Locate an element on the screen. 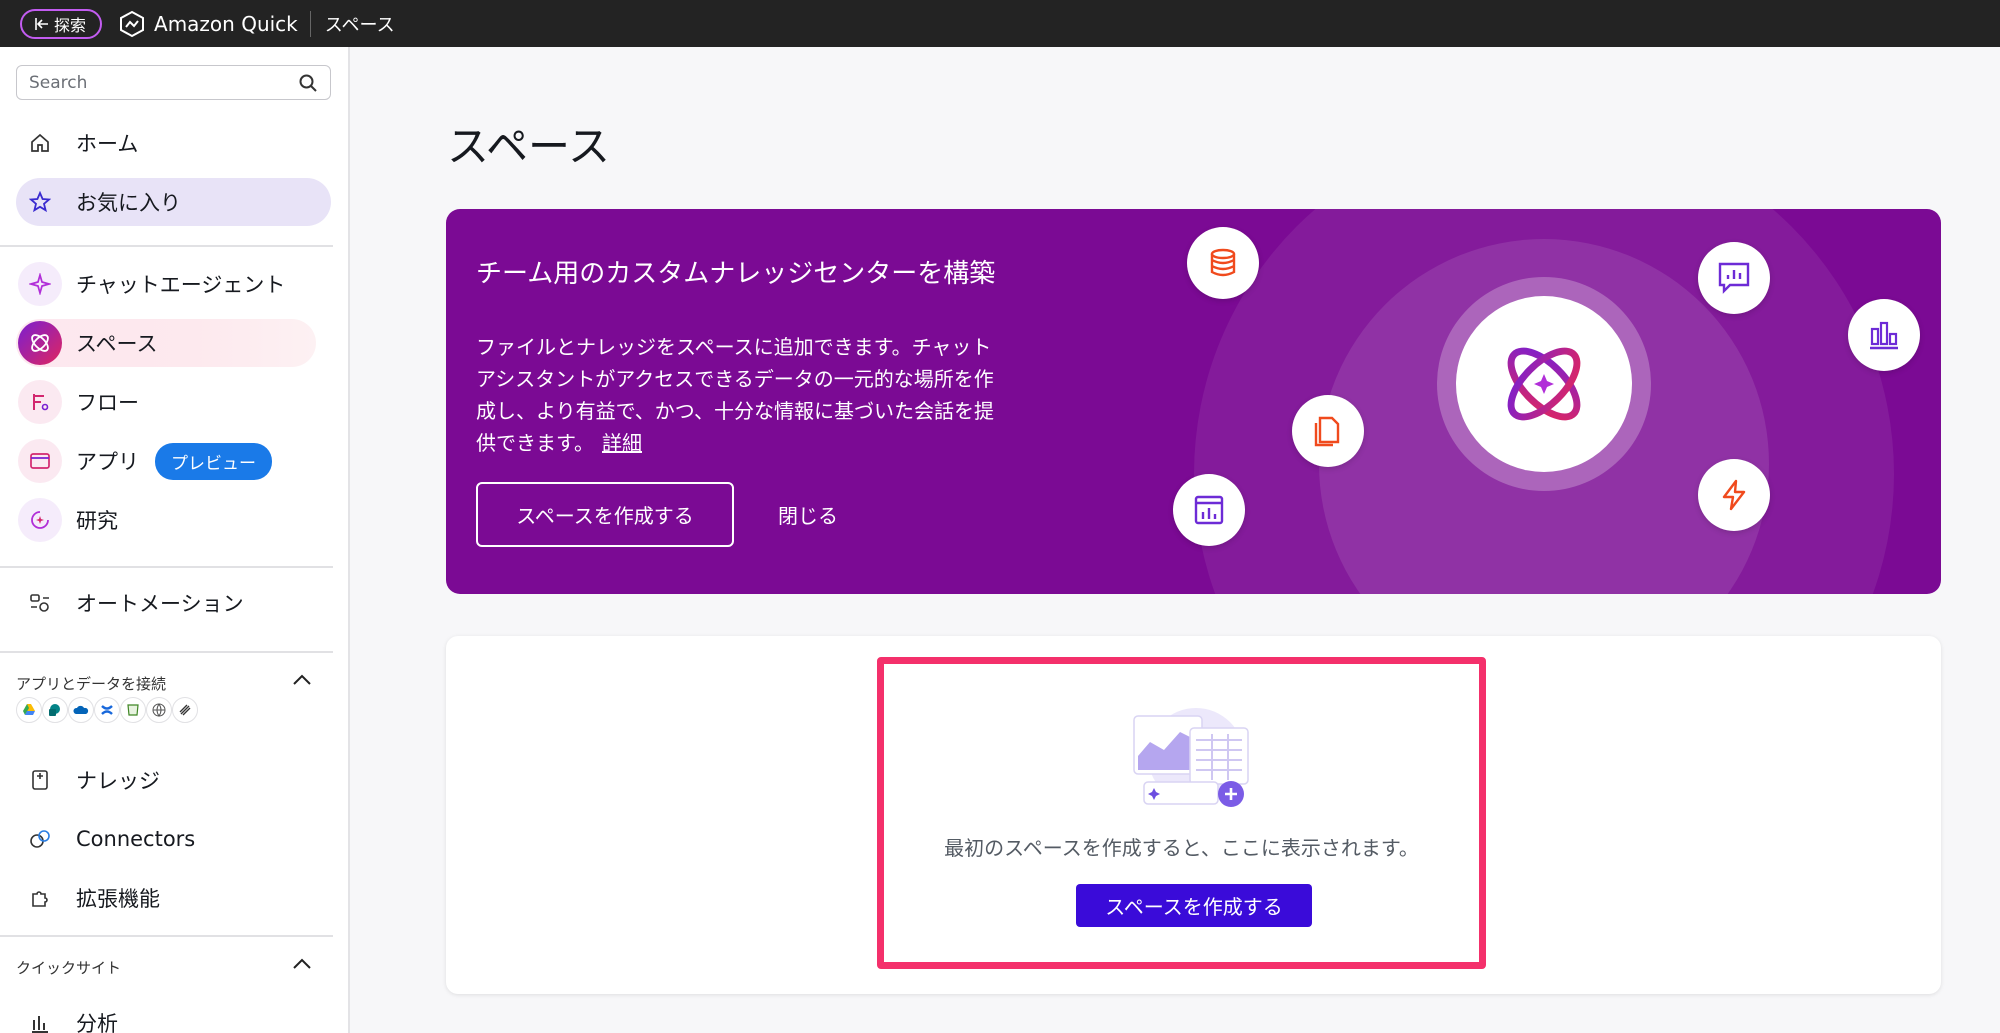 Image resolution: width=2000 pixels, height=1033 pixels. google-drive-icon is located at coordinates (29, 710).